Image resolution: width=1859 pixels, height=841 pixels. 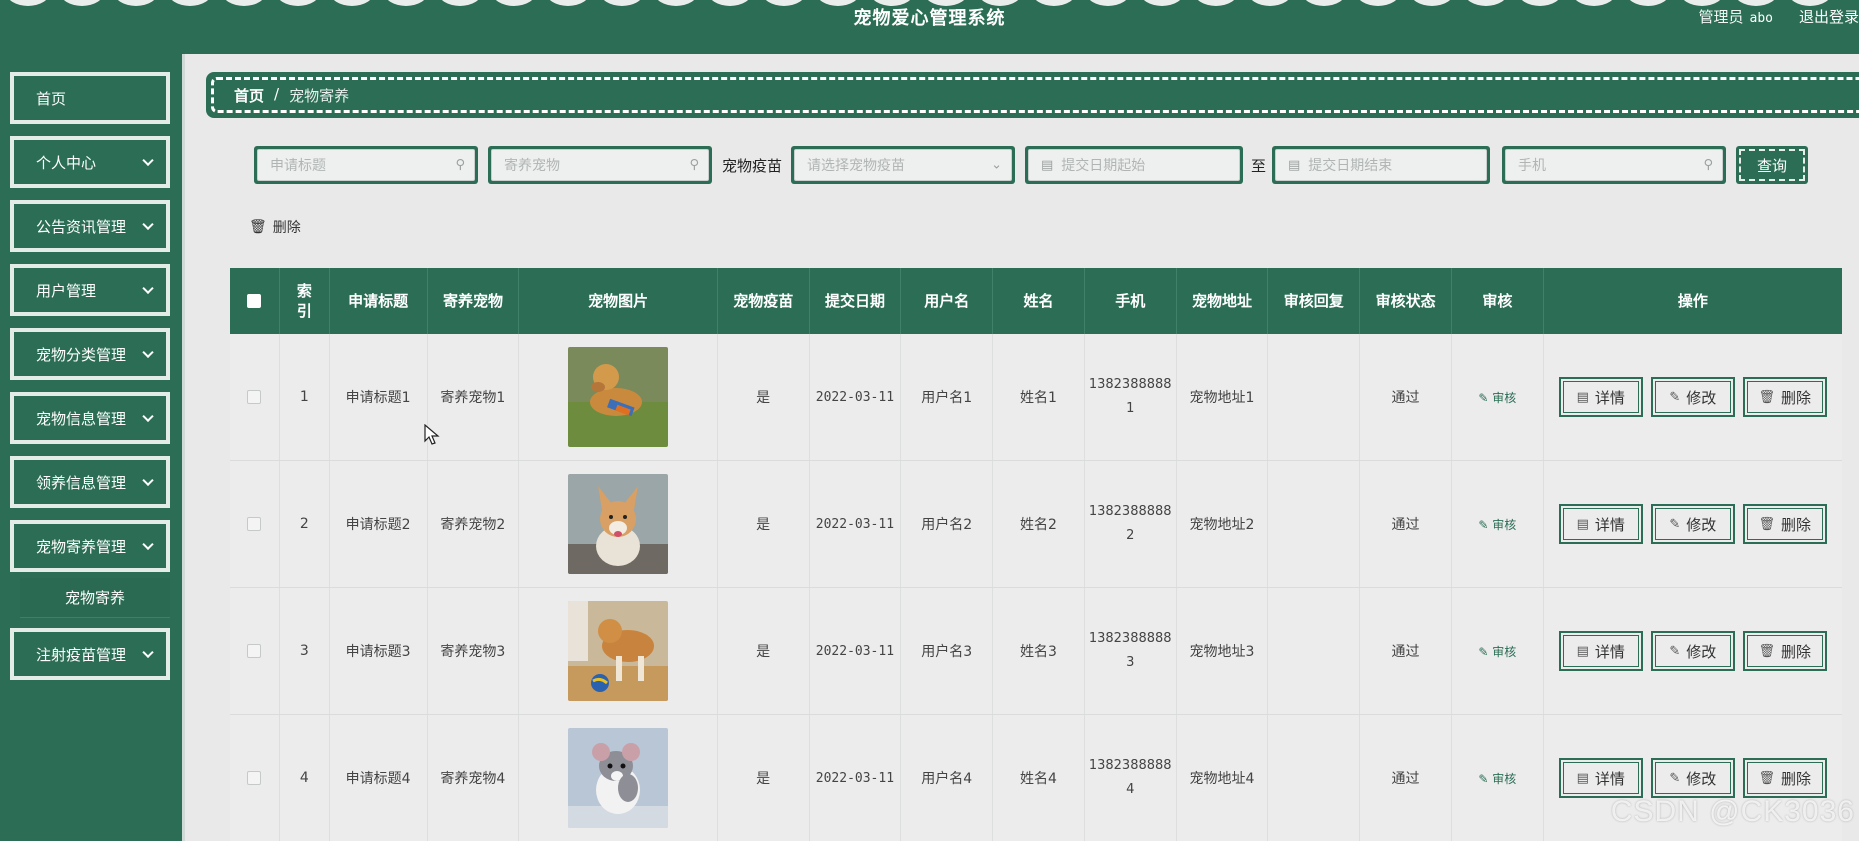 I want to click on sidebar-item-home: 首页, so click(x=90, y=98).